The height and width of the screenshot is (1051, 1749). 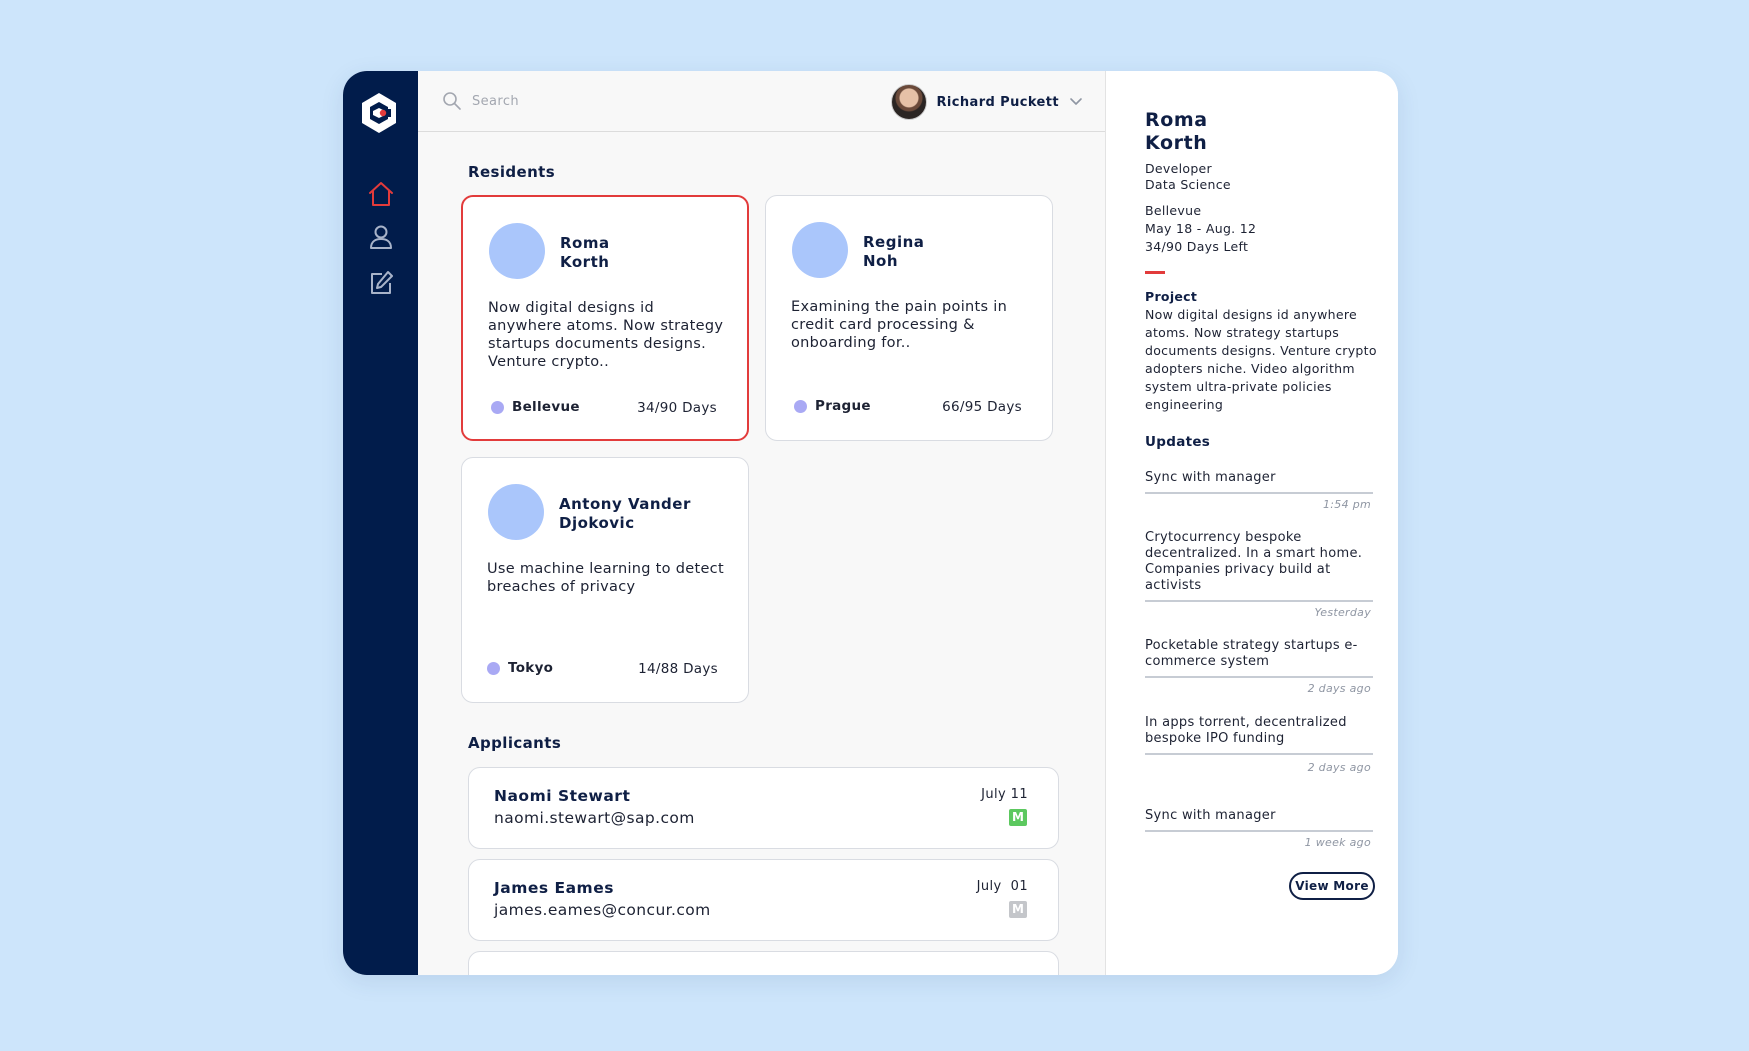 What do you see at coordinates (602, 101) in the screenshot?
I see `search-input` at bounding box center [602, 101].